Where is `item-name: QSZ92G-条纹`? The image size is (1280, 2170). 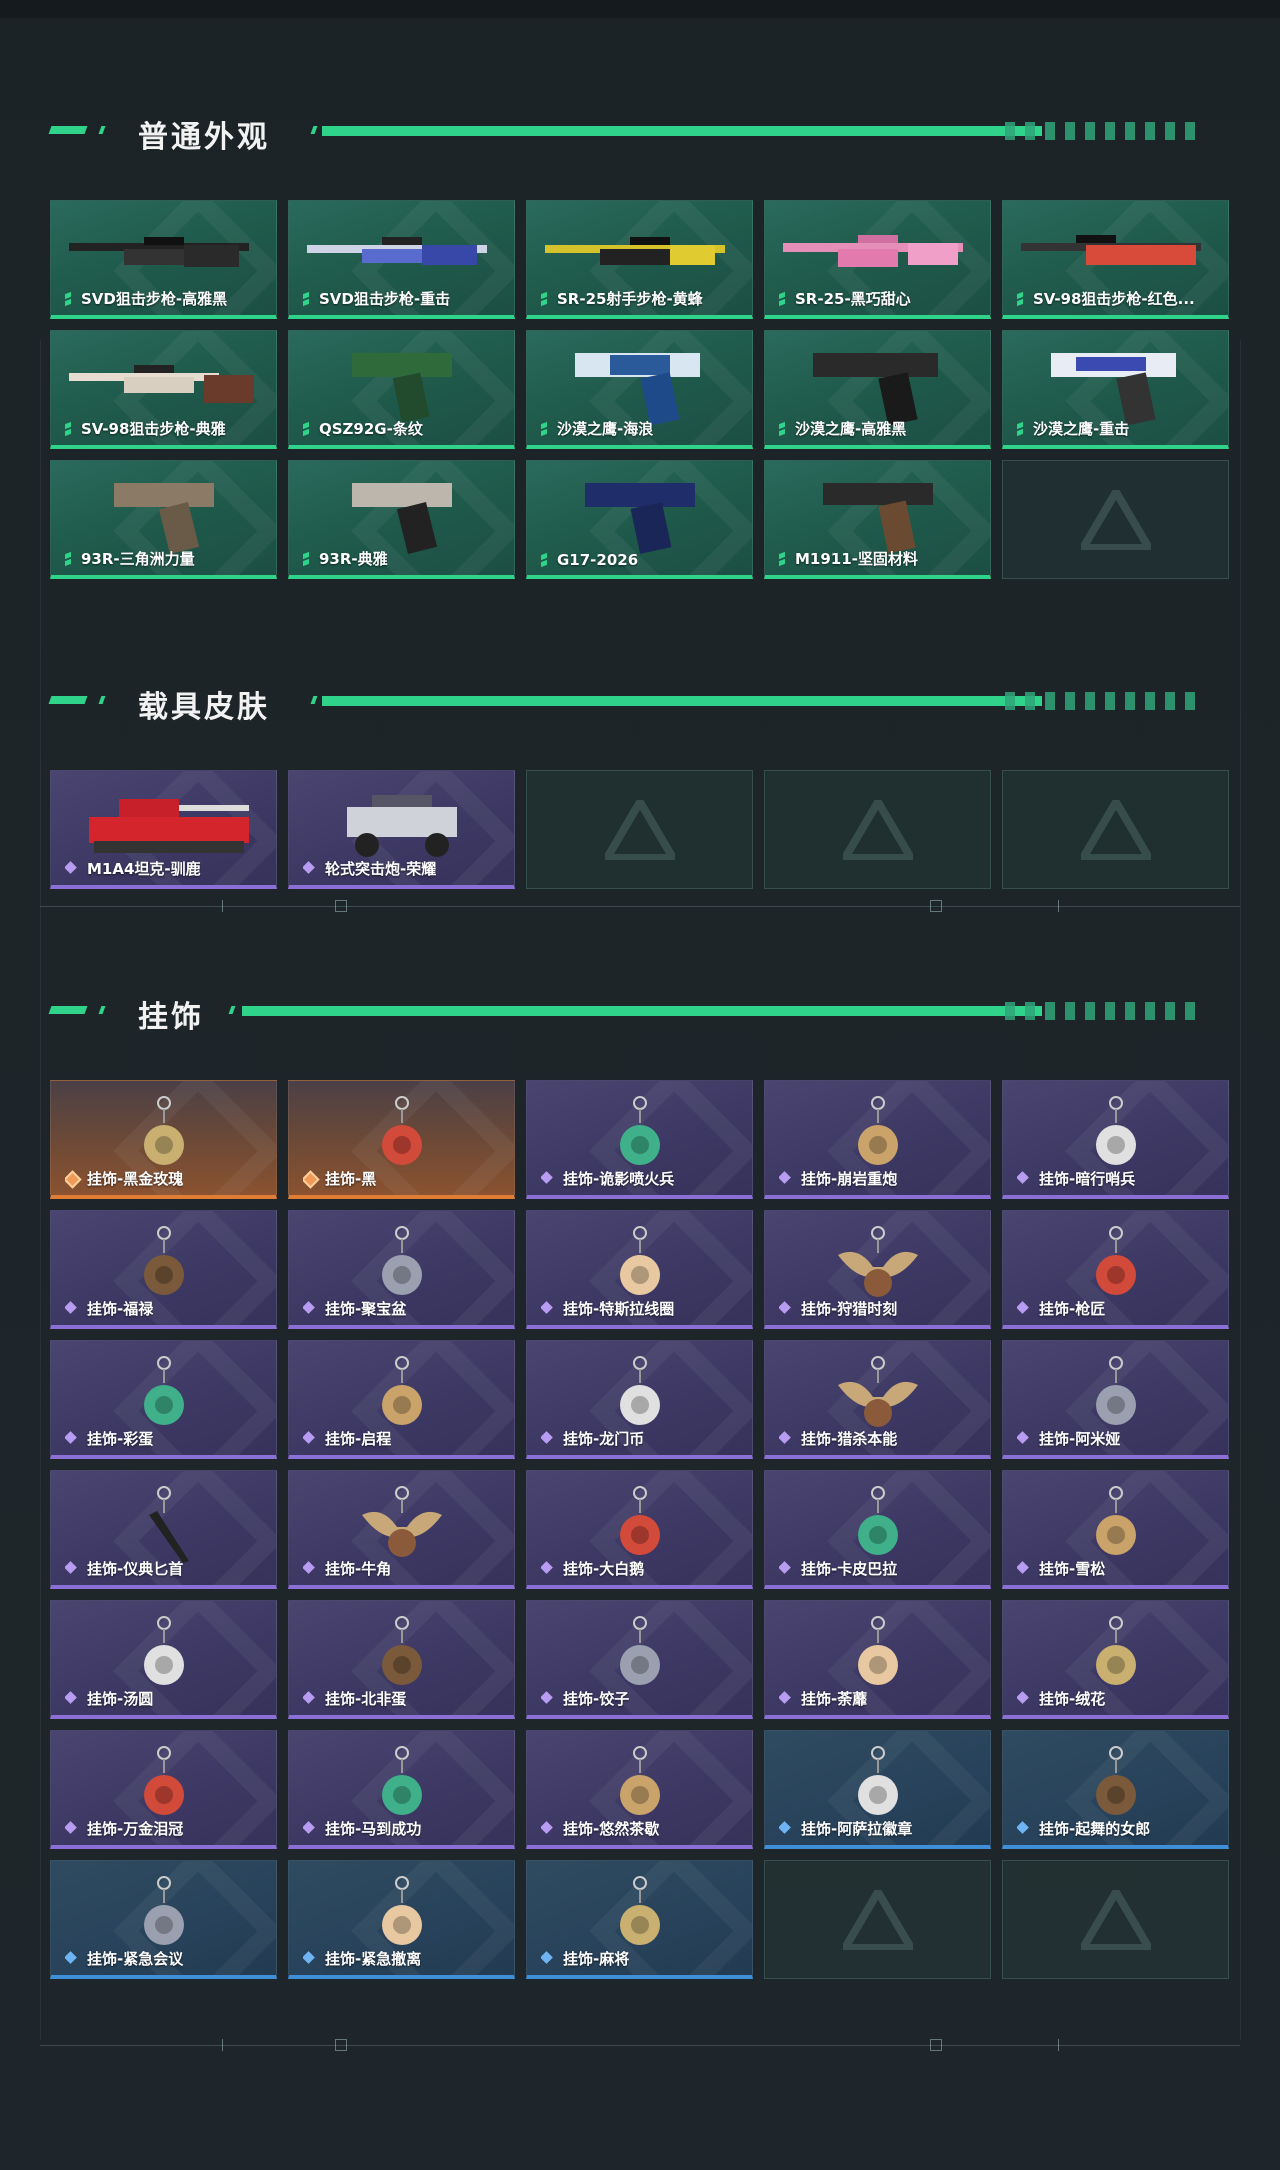 item-name: QSZ92G-条纹 is located at coordinates (371, 429).